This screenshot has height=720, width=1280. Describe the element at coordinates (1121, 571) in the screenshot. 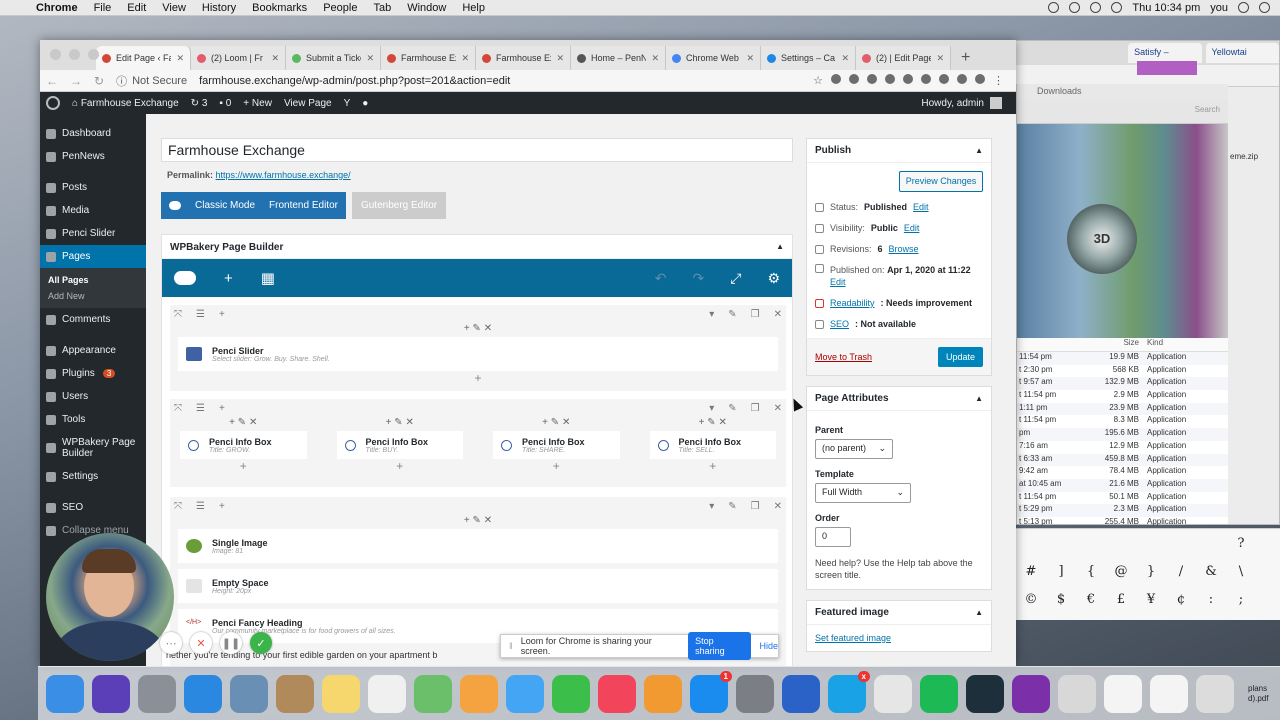

I see `character-cell: @` at that location.